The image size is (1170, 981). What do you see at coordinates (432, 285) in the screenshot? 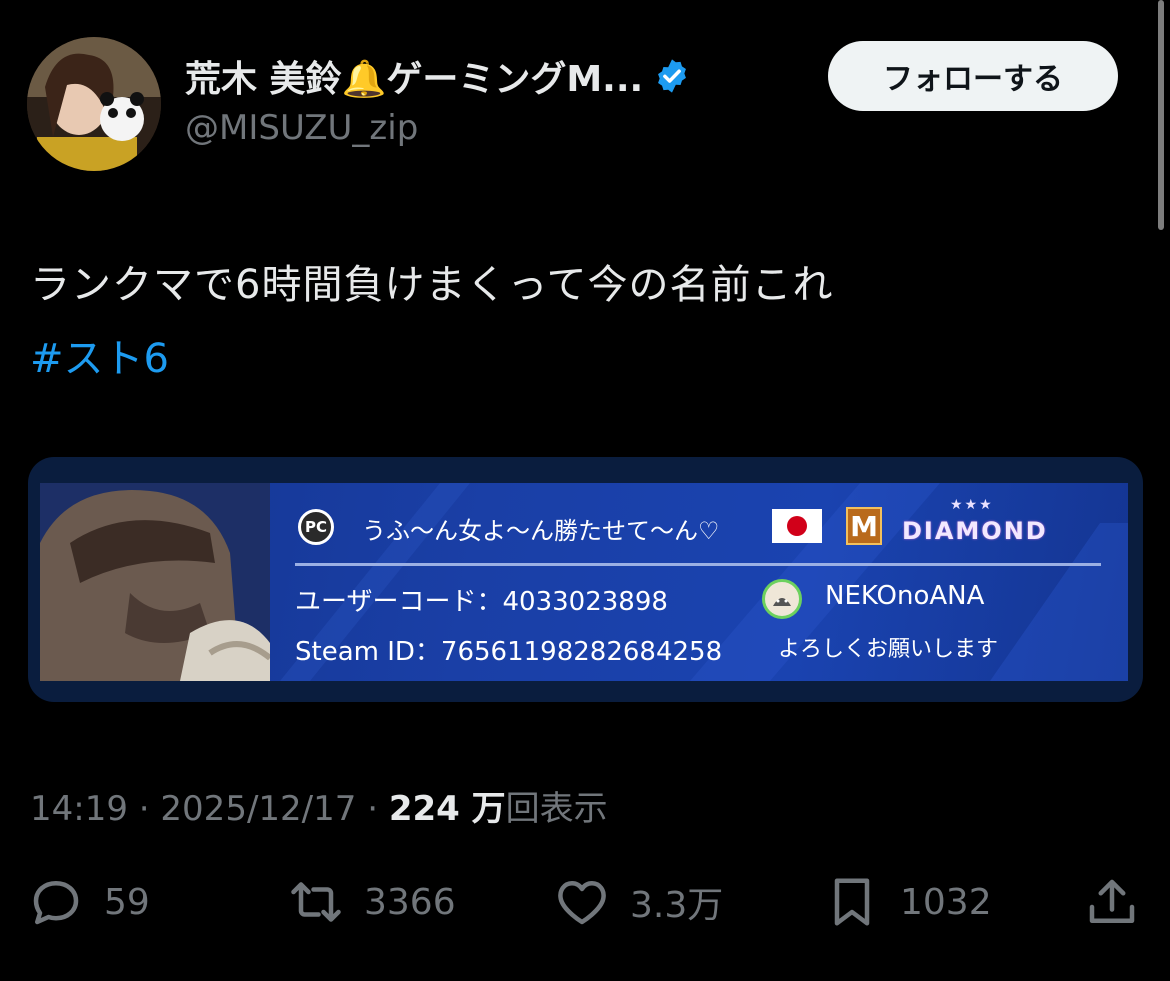
I see `tweet-text: ランクマで6時間負けまくって今の名前これ` at bounding box center [432, 285].